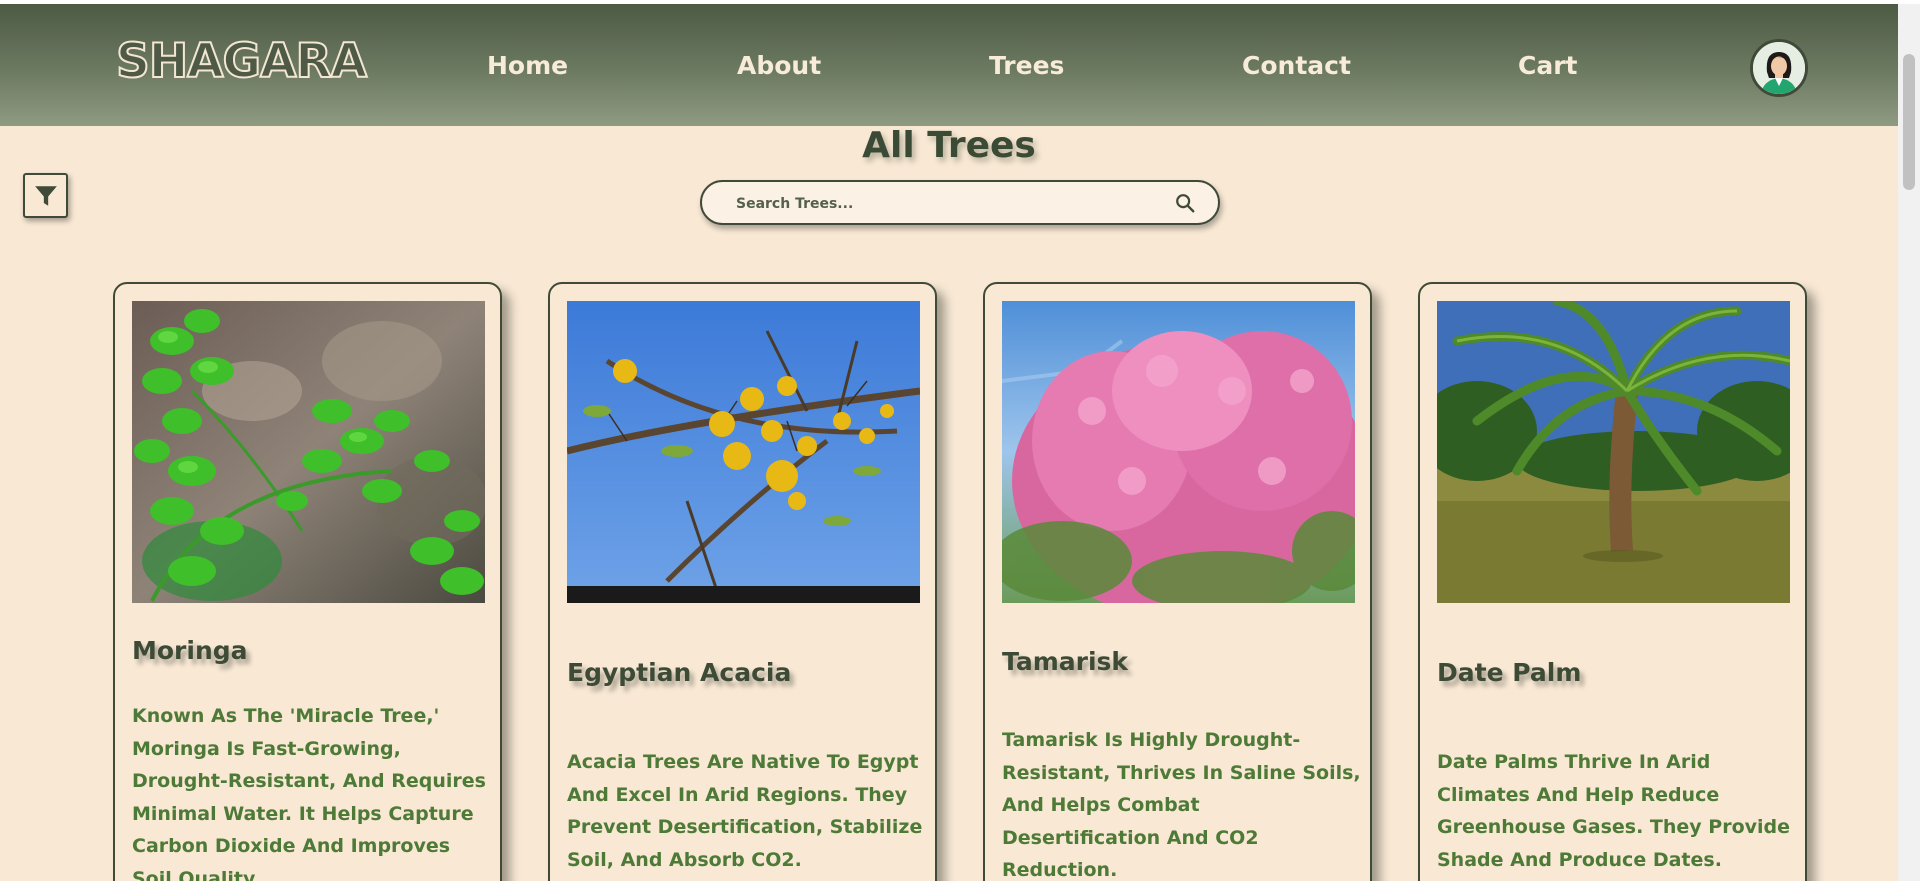 The height and width of the screenshot is (881, 1920). I want to click on nav-about: About, so click(779, 65).